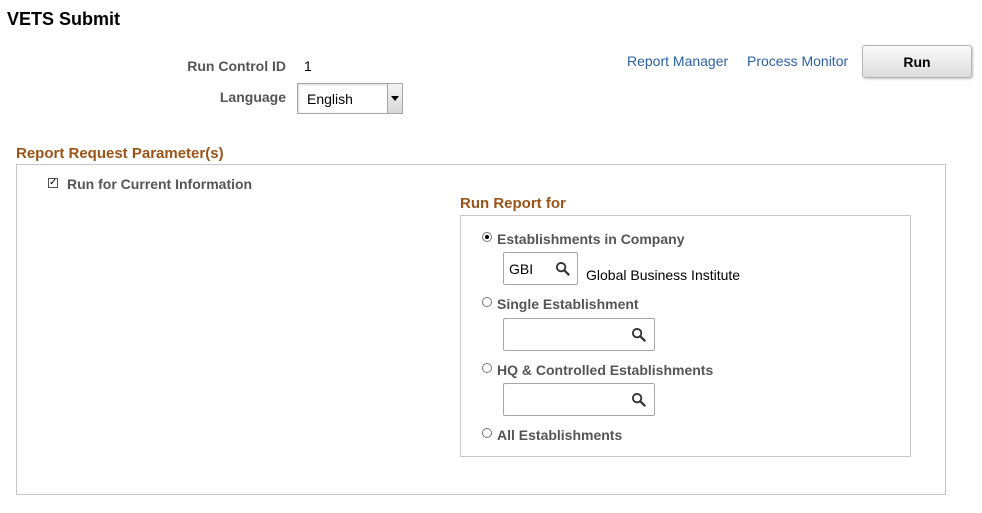 The width and height of the screenshot is (982, 513). What do you see at coordinates (487, 433) in the screenshot?
I see `all-establishments-radio` at bounding box center [487, 433].